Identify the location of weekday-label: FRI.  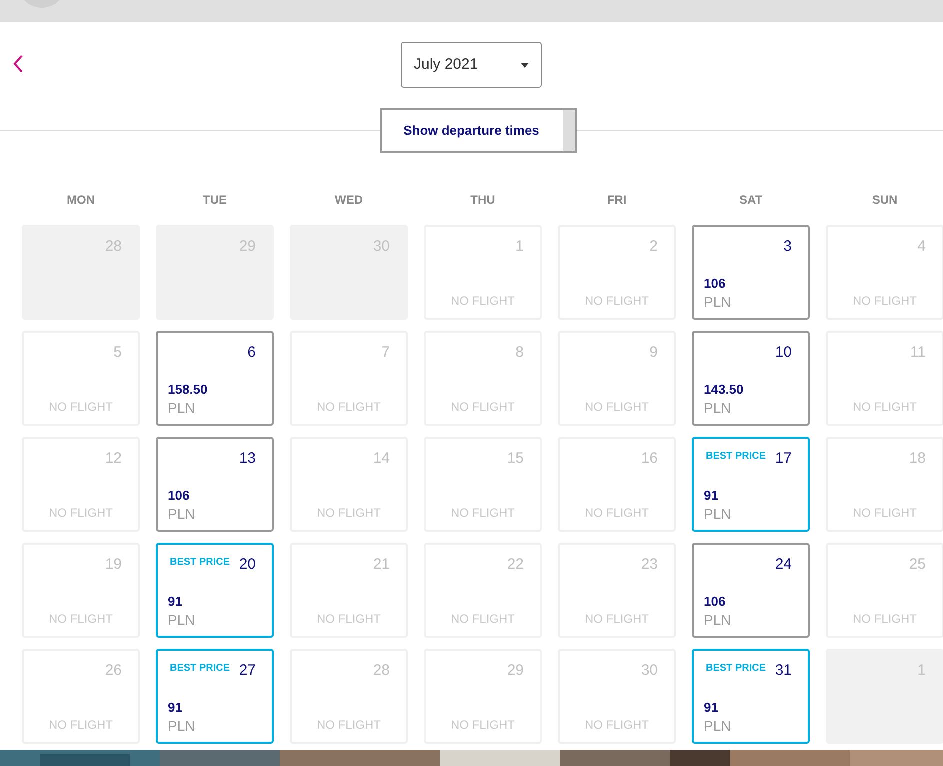
(617, 200).